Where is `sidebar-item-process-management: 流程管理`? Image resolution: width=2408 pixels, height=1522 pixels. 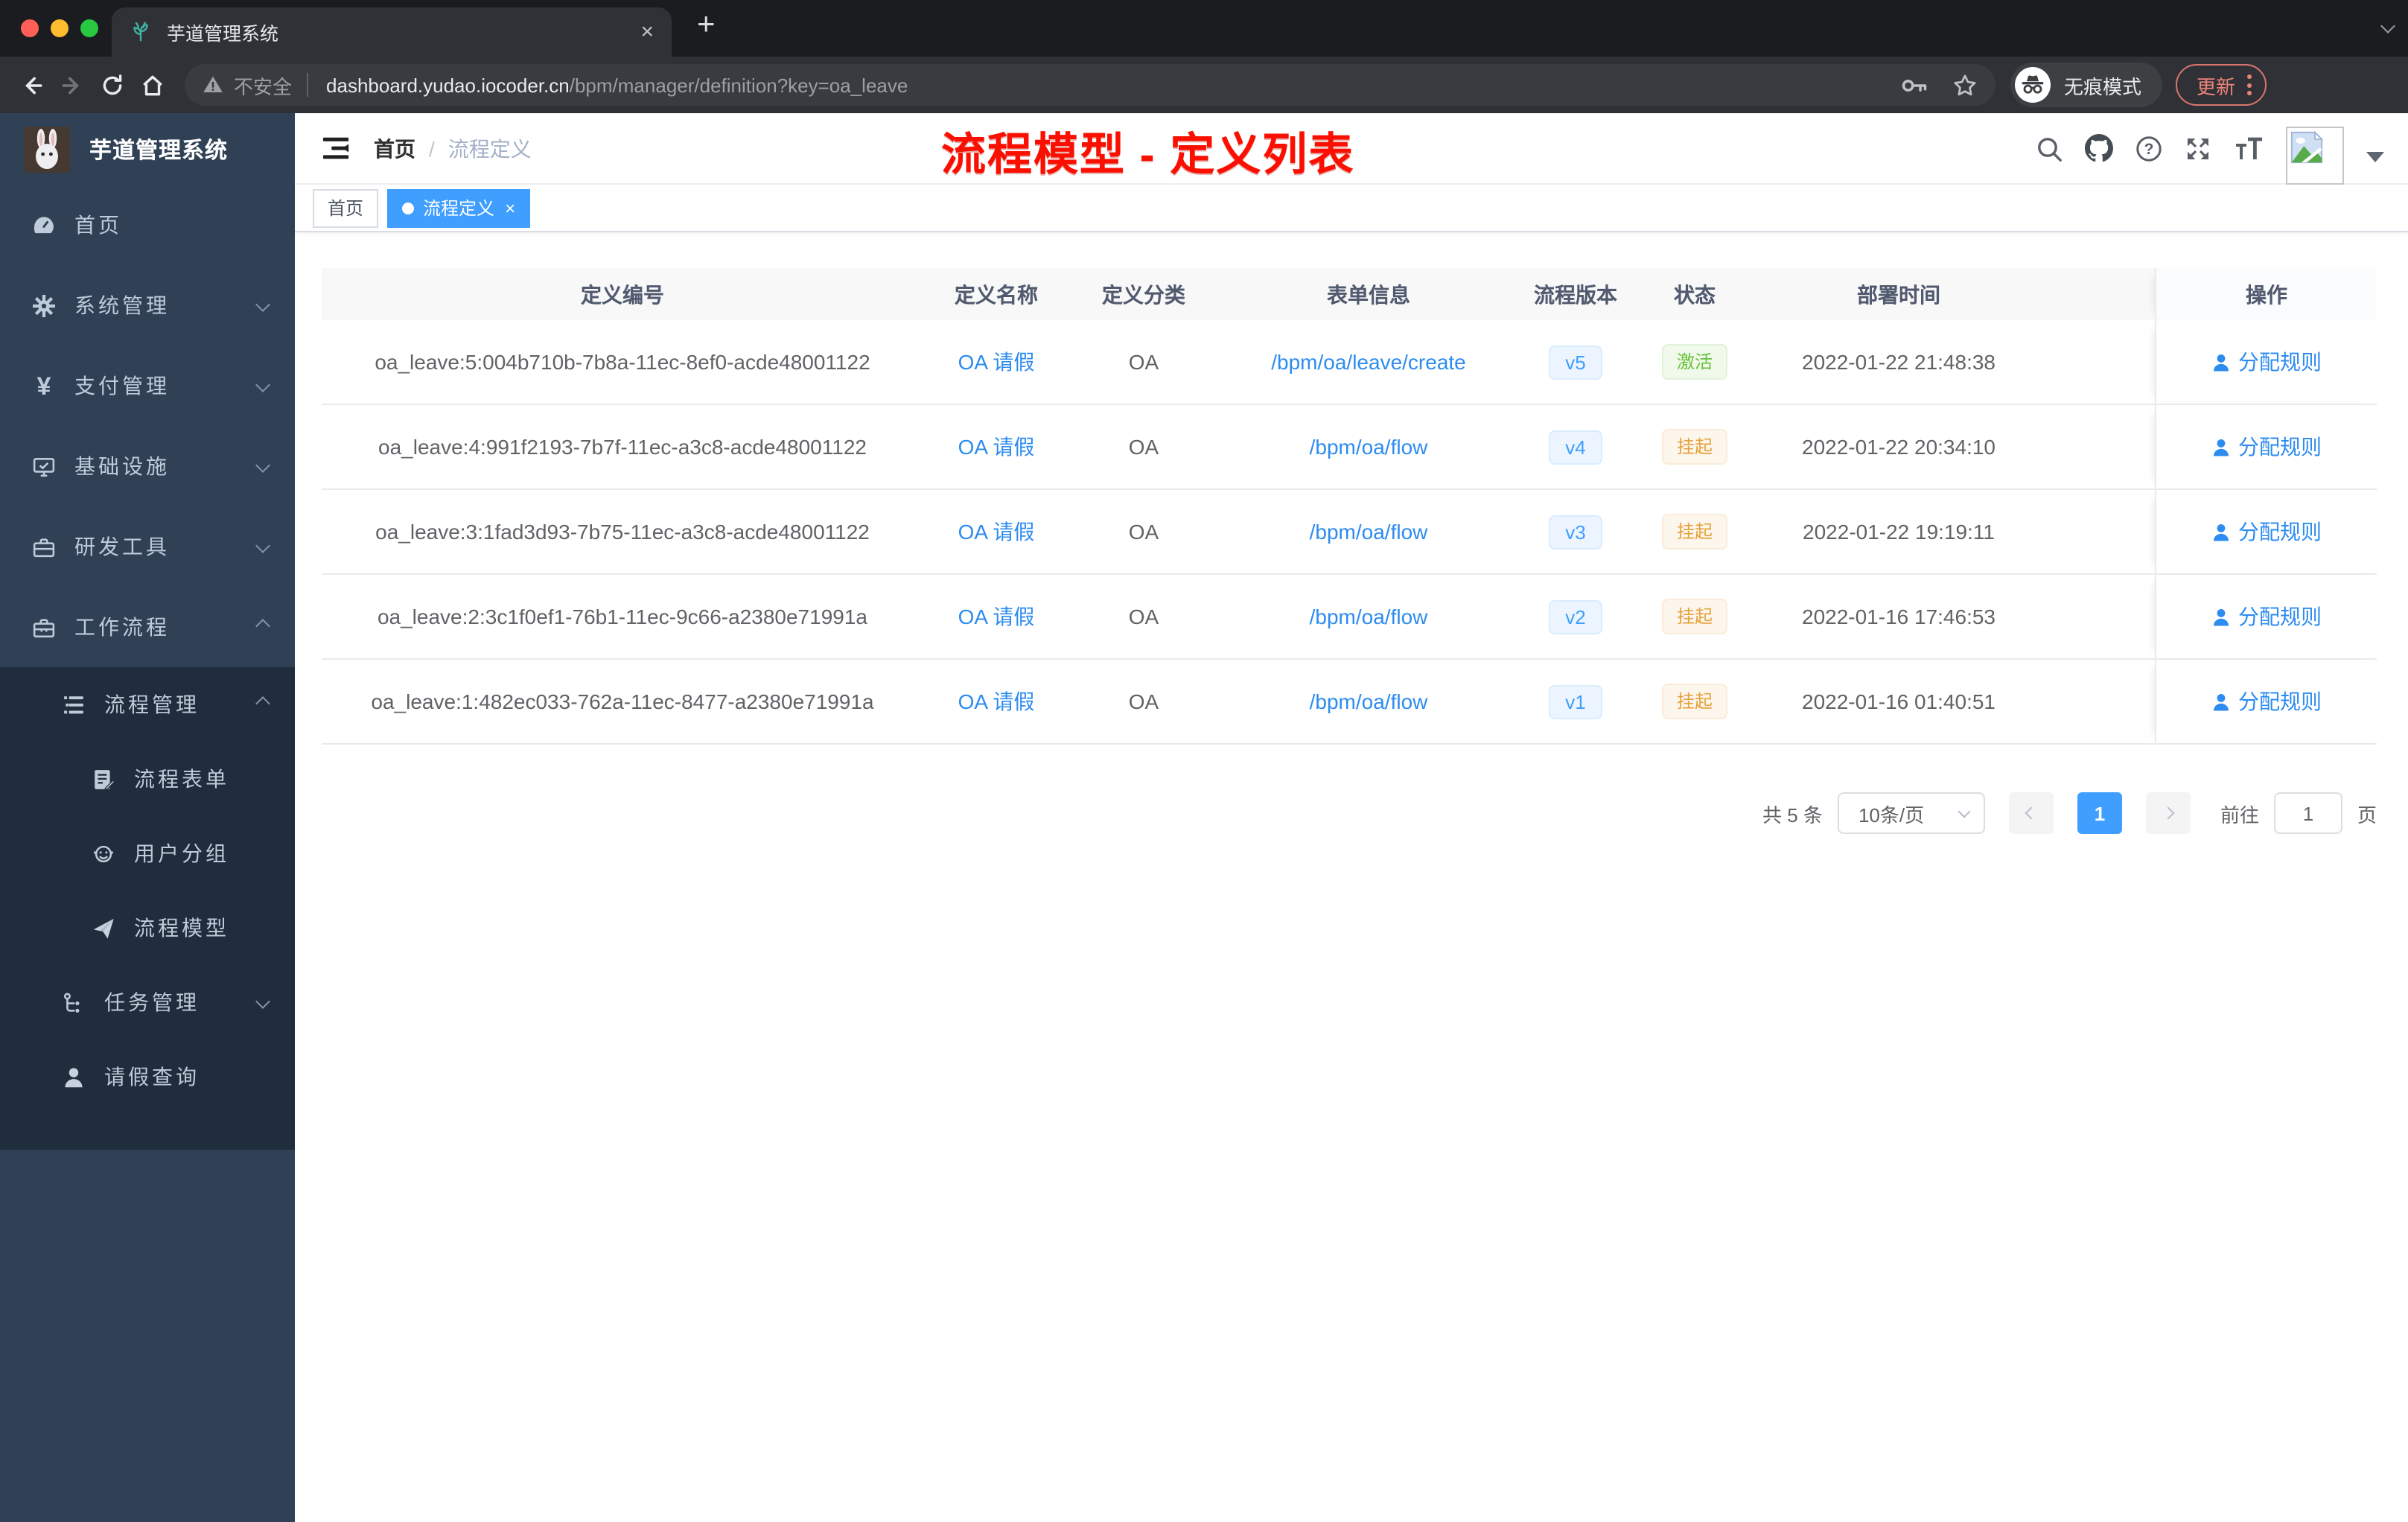
sidebar-item-process-management: 流程管理 is located at coordinates (147, 704).